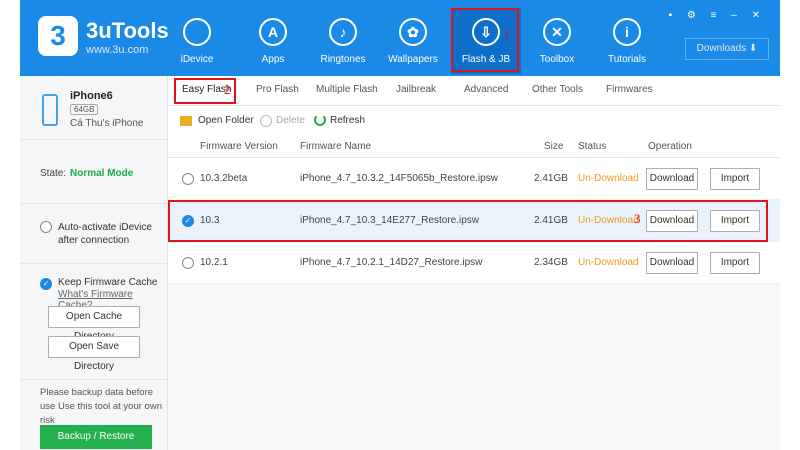 The height and width of the screenshot is (450, 800). Describe the element at coordinates (46, 227) in the screenshot. I see `auto-activate-radio` at that location.